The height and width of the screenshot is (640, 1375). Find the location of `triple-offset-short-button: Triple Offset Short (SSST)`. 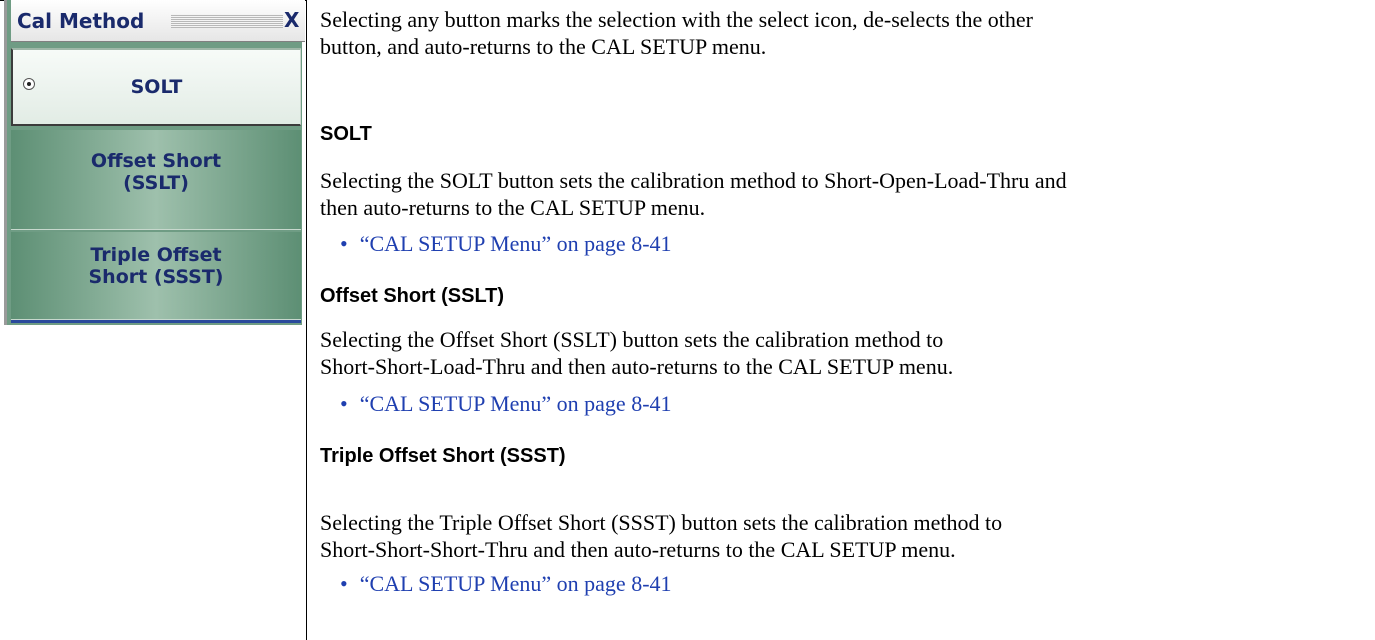

triple-offset-short-button: Triple Offset Short (SSST) is located at coordinates (156, 276).